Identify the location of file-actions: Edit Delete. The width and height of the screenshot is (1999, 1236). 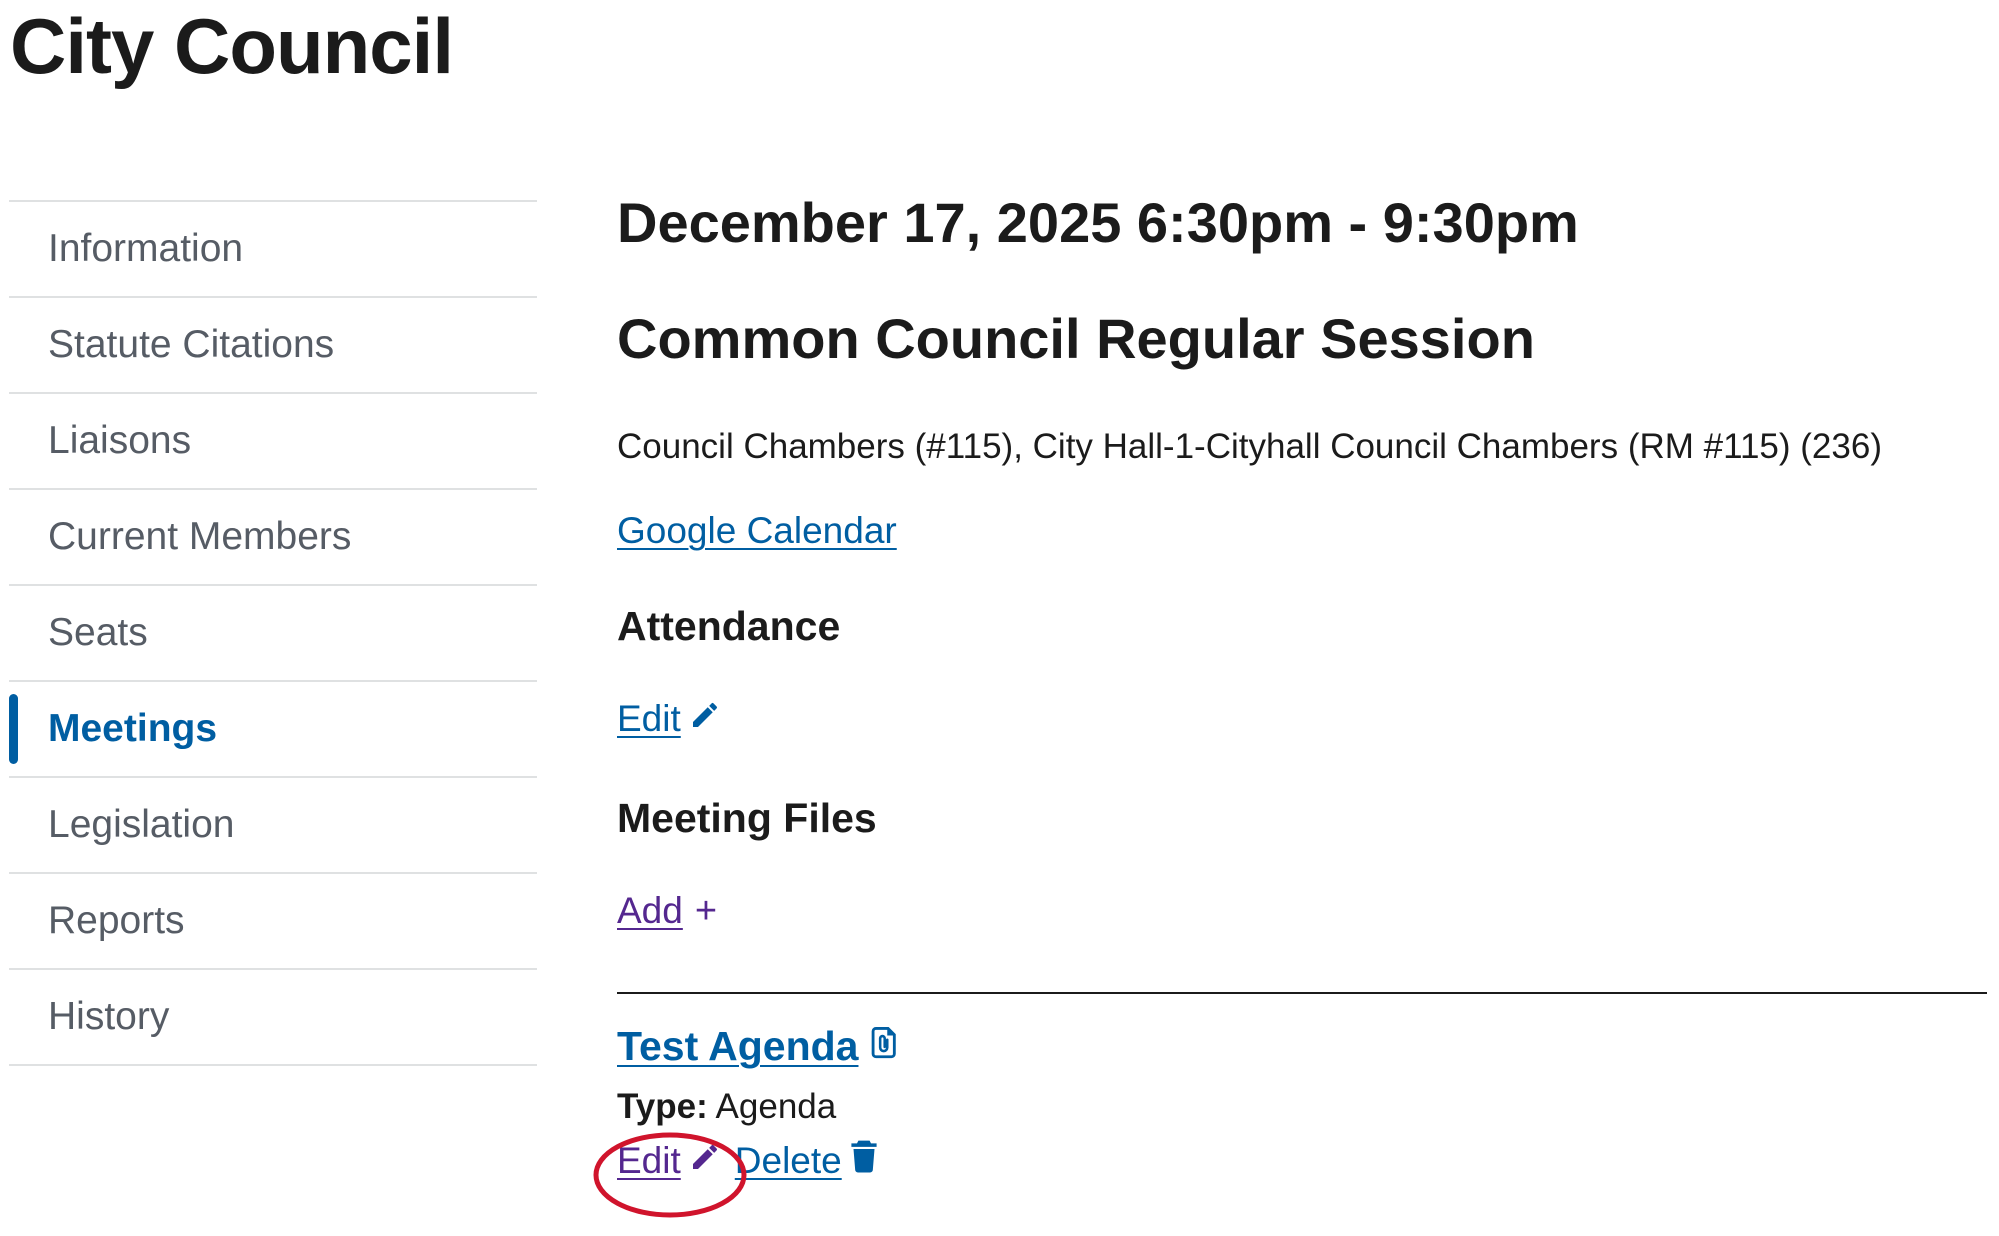
(747, 1161).